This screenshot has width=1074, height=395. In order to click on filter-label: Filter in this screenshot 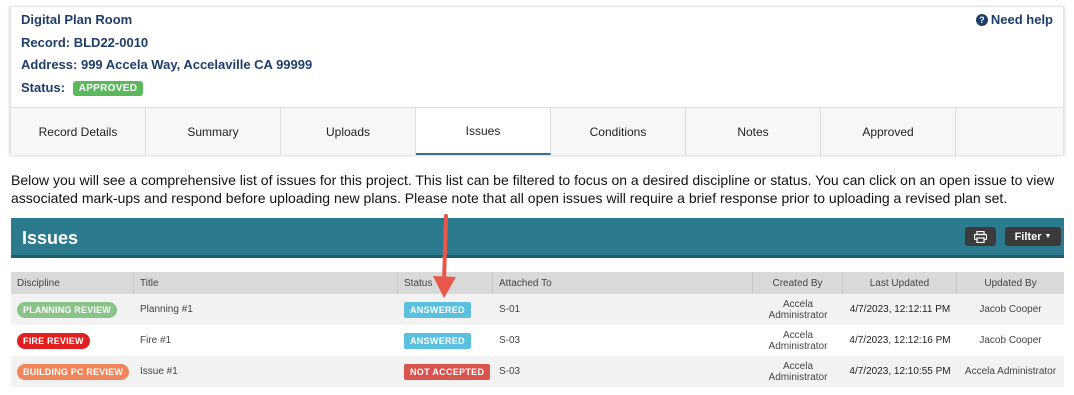, I will do `click(1028, 236)`.